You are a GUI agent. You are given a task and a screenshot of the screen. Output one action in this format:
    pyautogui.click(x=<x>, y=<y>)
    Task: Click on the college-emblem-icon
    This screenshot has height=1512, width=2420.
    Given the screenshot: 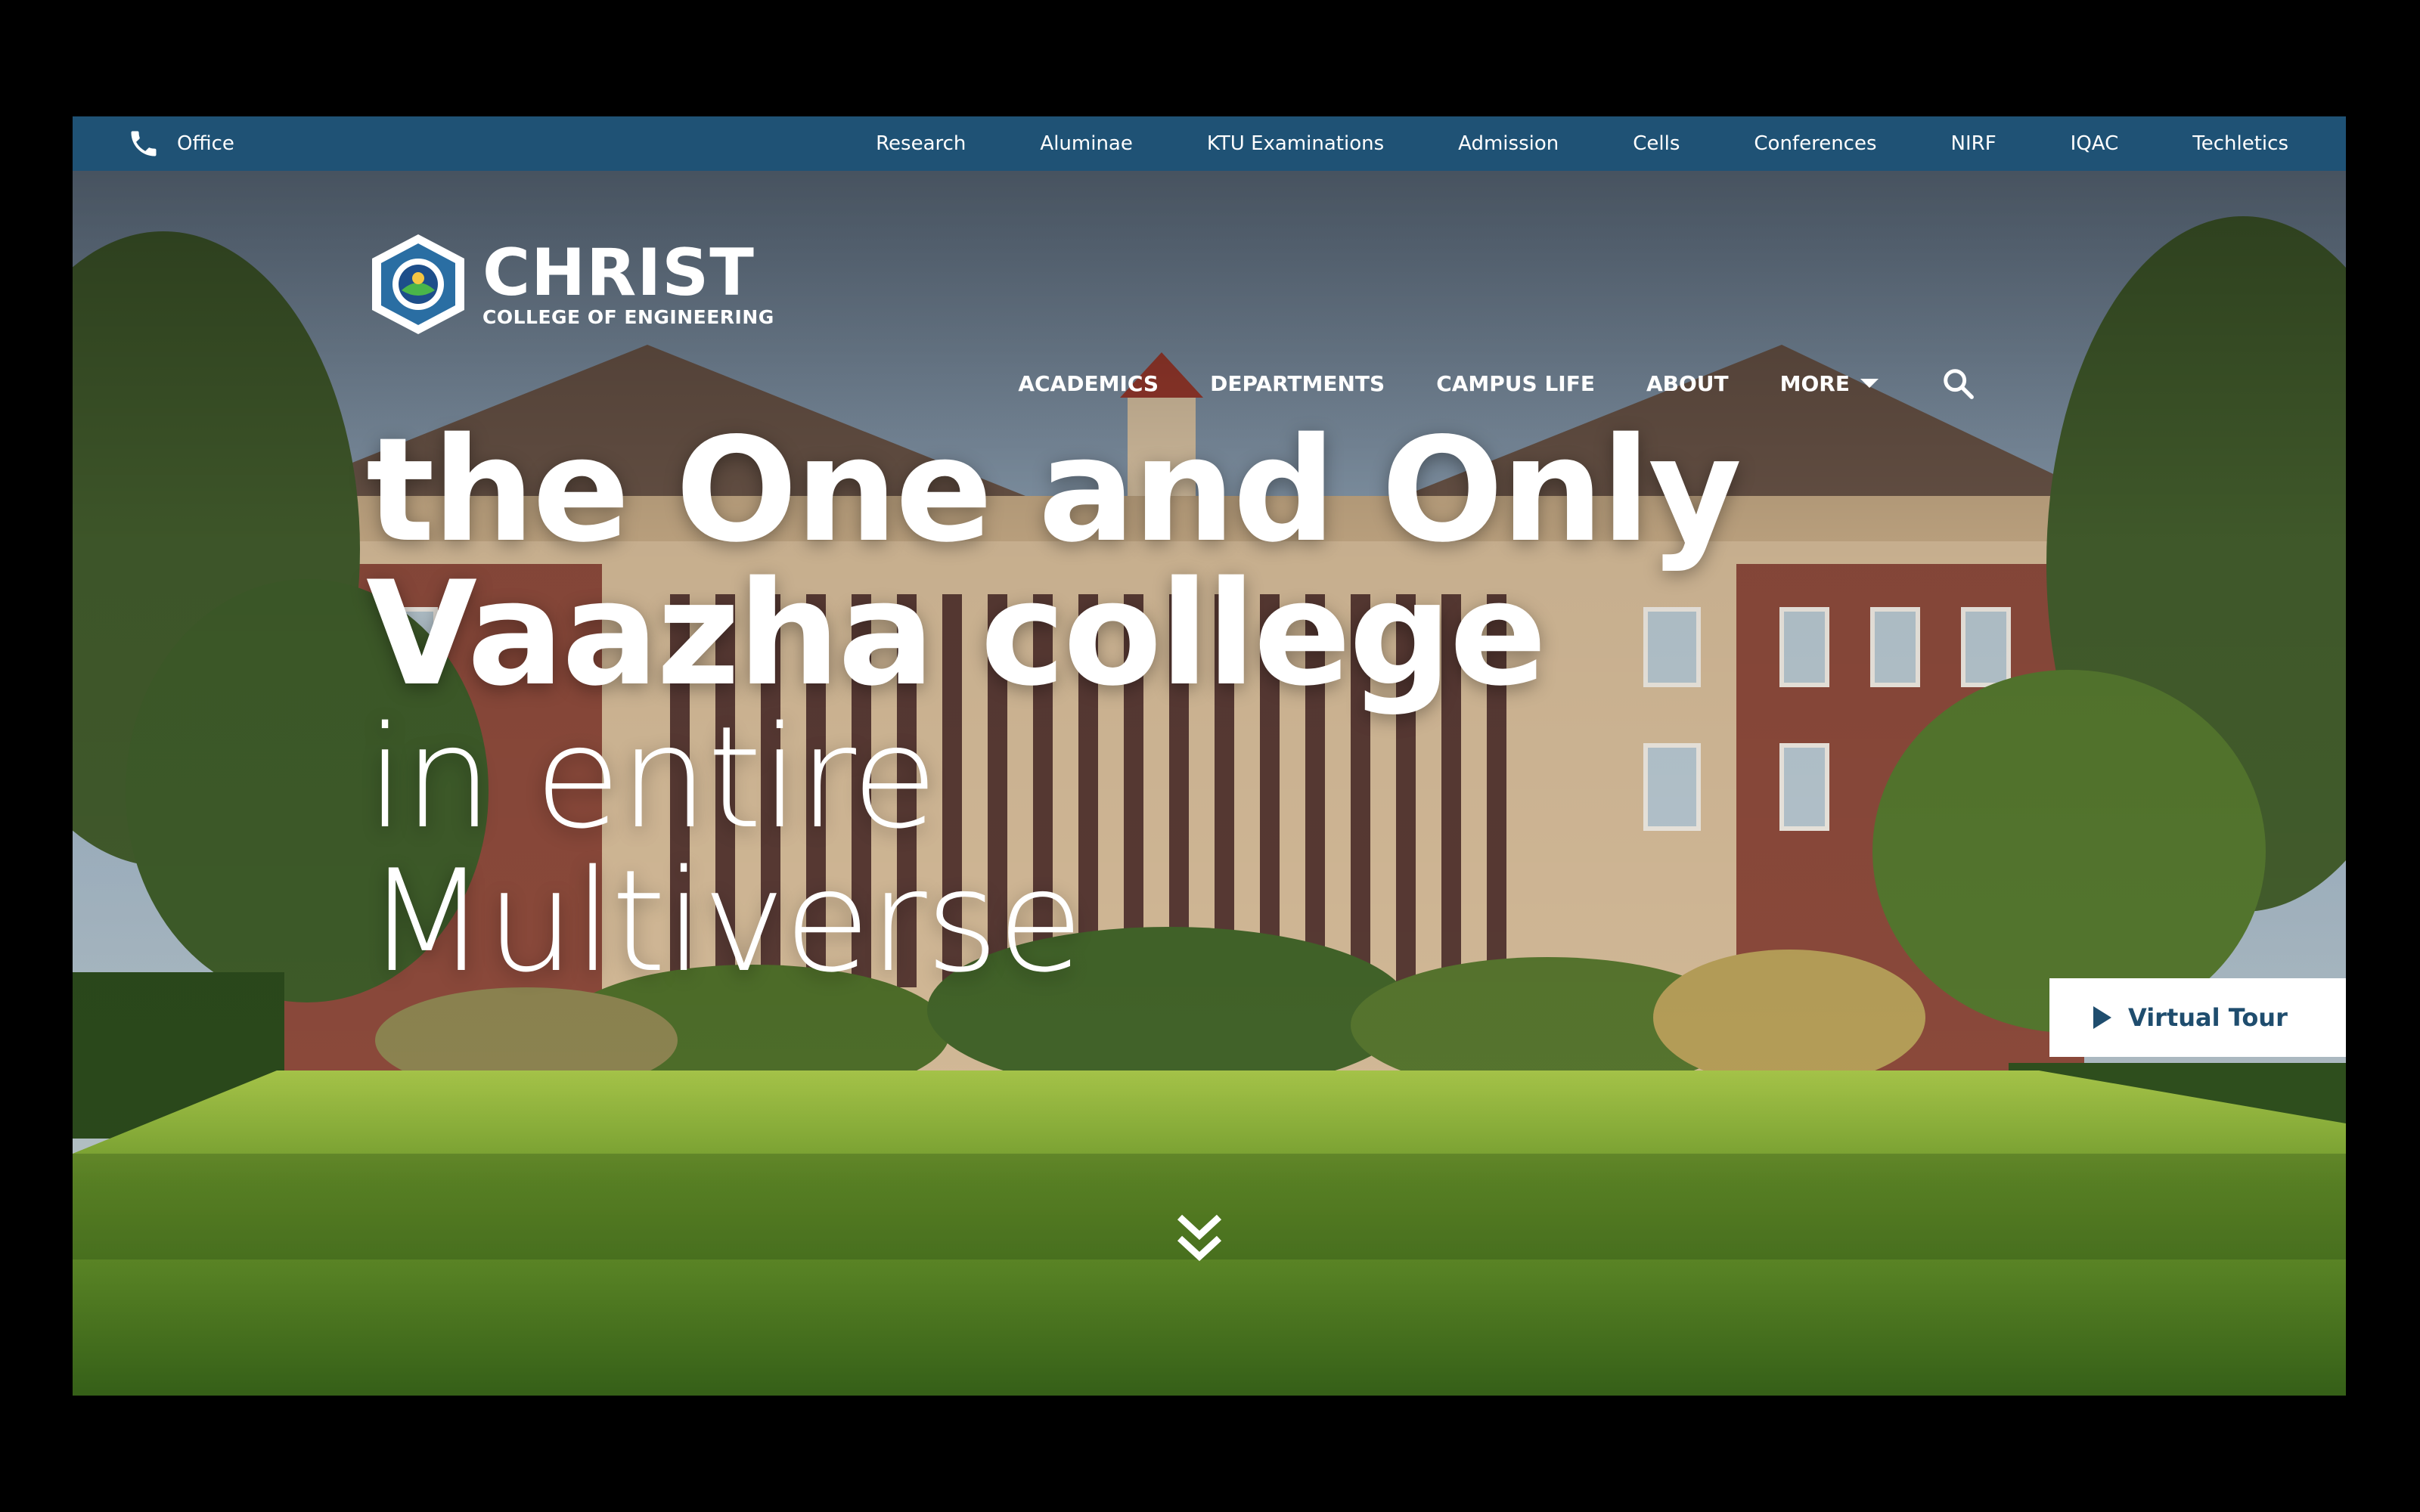 What is the action you would take?
    pyautogui.click(x=418, y=284)
    